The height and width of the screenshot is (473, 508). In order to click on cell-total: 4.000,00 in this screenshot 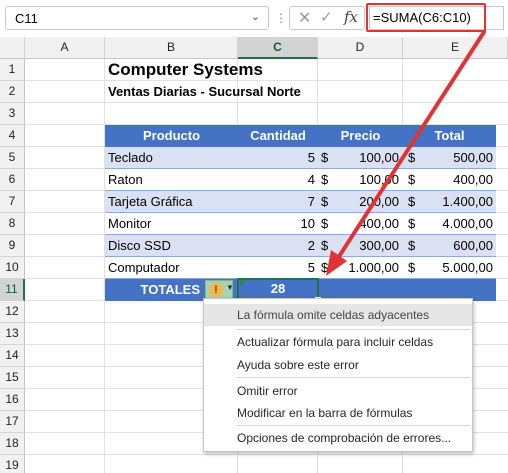, I will do `click(455, 224)`.